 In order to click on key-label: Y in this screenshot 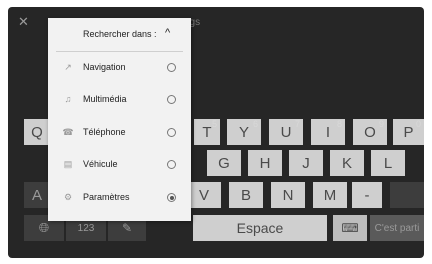, I will do `click(243, 132)`.